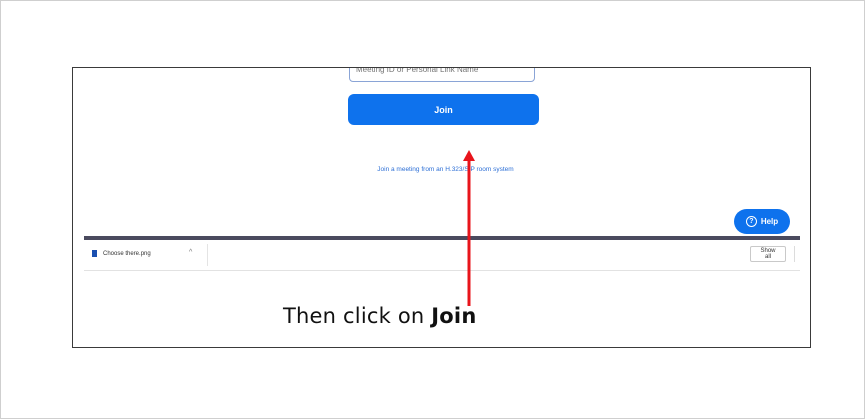  Describe the element at coordinates (207, 255) in the screenshot. I see `download-item-separator` at that location.